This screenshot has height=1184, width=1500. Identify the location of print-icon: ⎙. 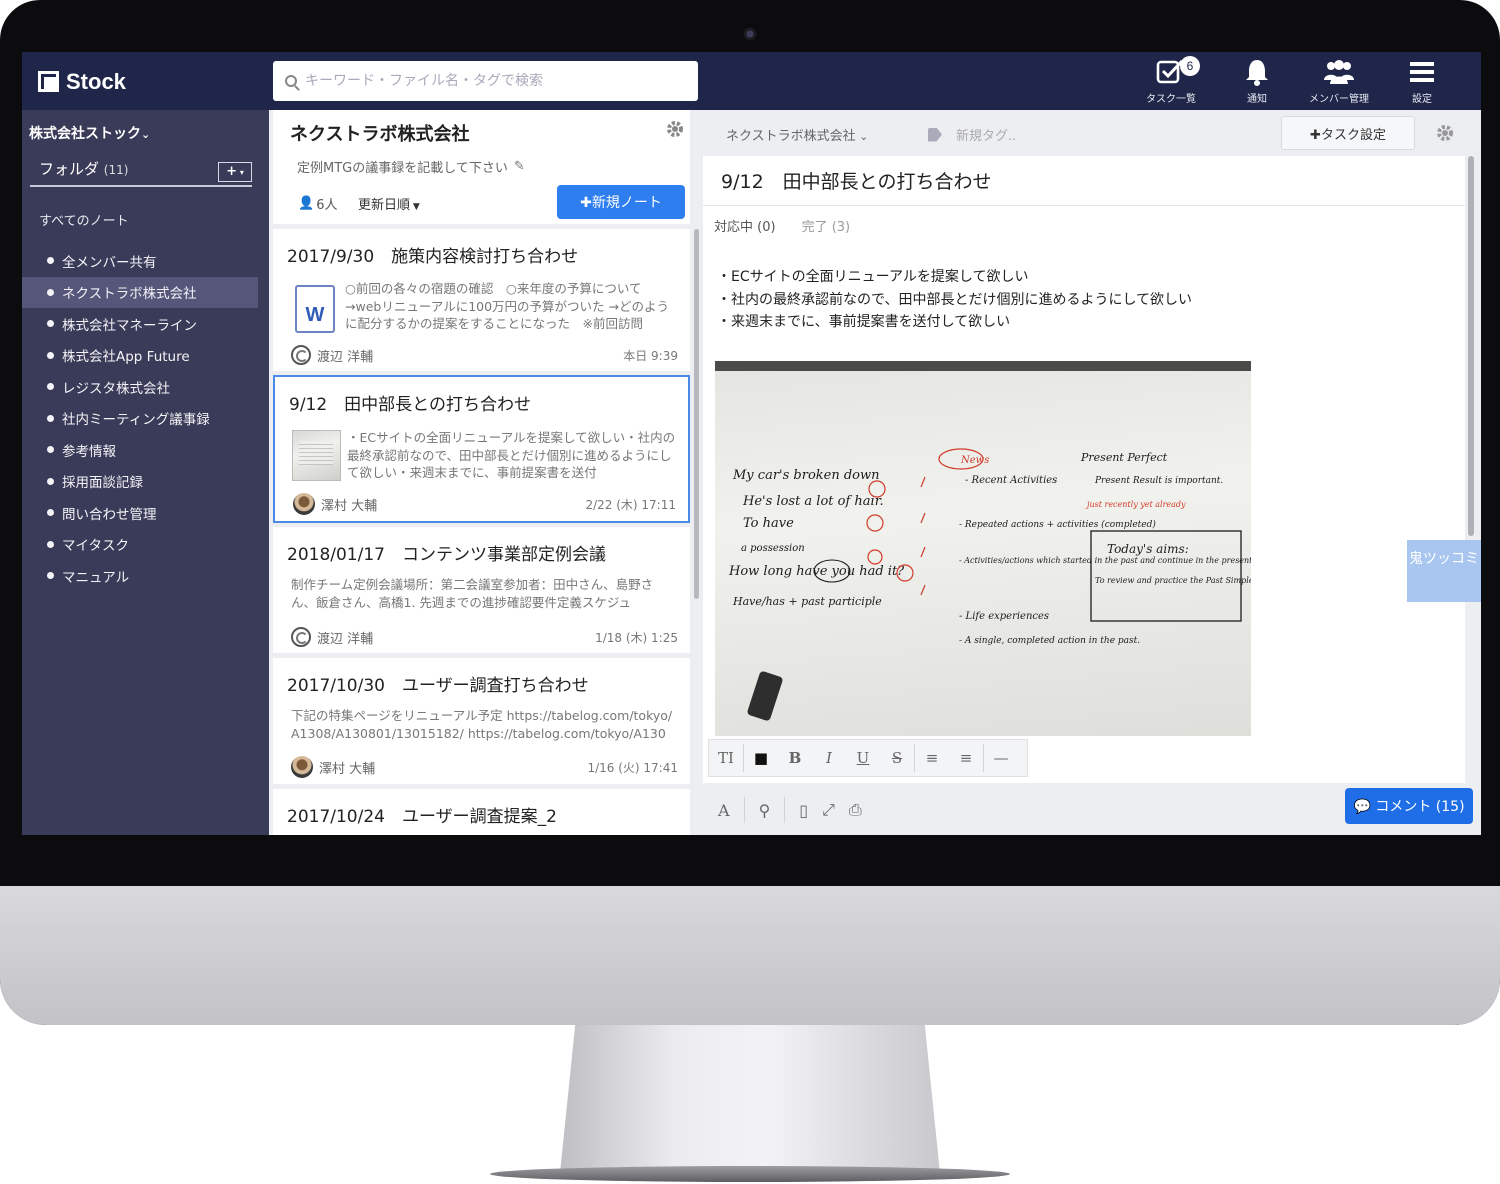
(855, 810).